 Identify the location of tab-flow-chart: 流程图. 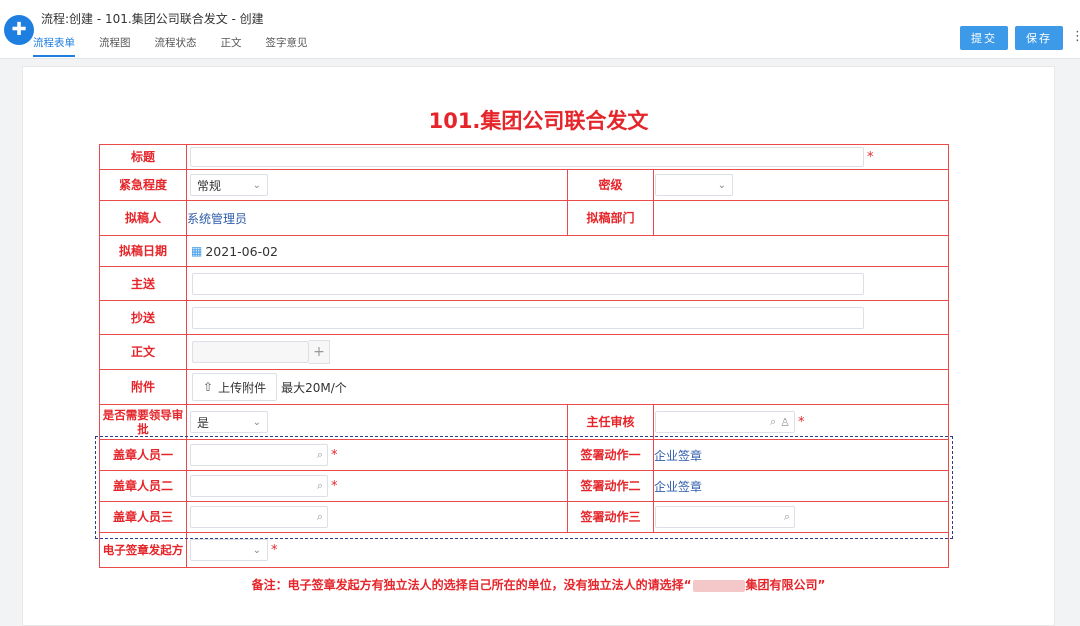
(115, 46).